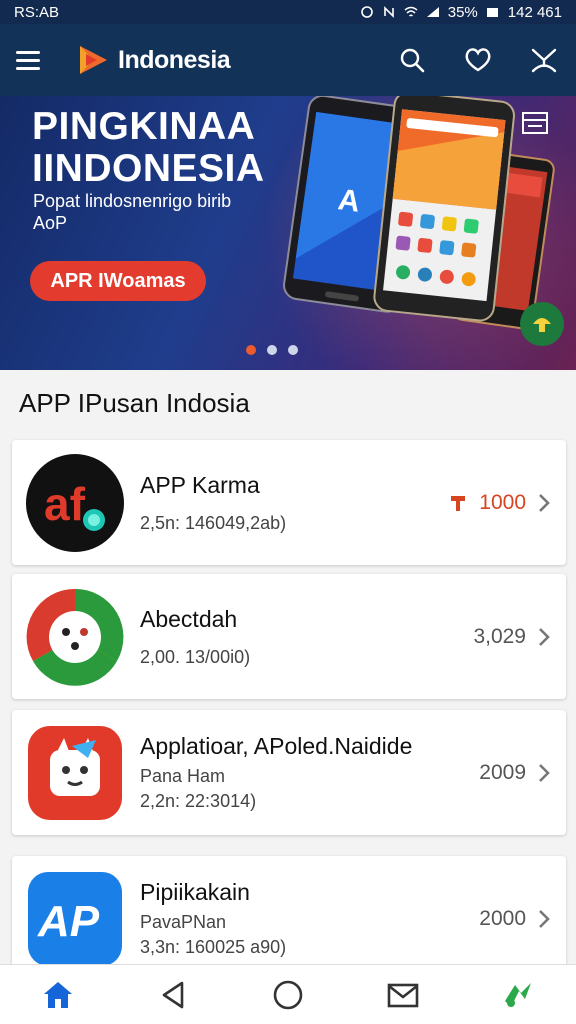 The image size is (576, 1024). Describe the element at coordinates (75, 772) in the screenshot. I see `applatioar-icon` at that location.